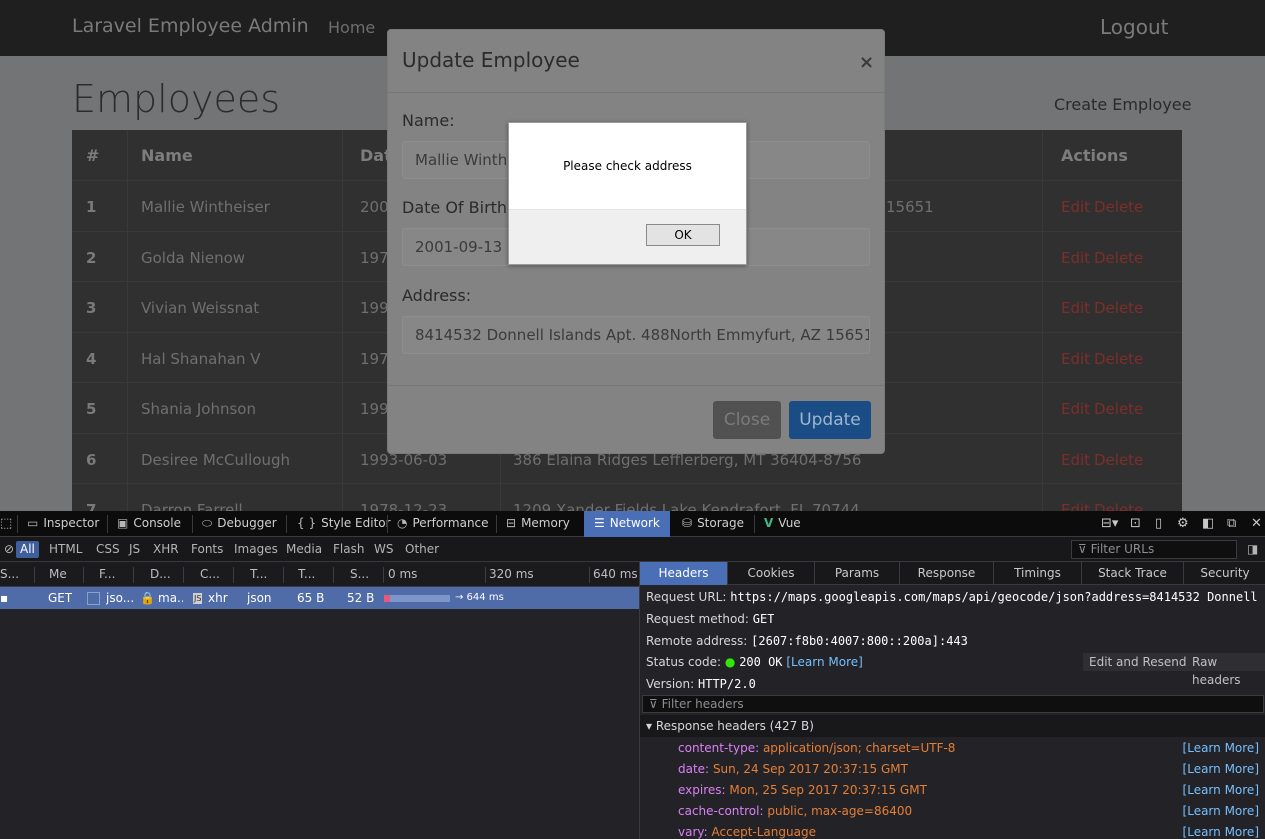 The height and width of the screenshot is (839, 1265). Describe the element at coordinates (953, 704) in the screenshot. I see `filter-headers-input: ⊽ Filter headers` at that location.